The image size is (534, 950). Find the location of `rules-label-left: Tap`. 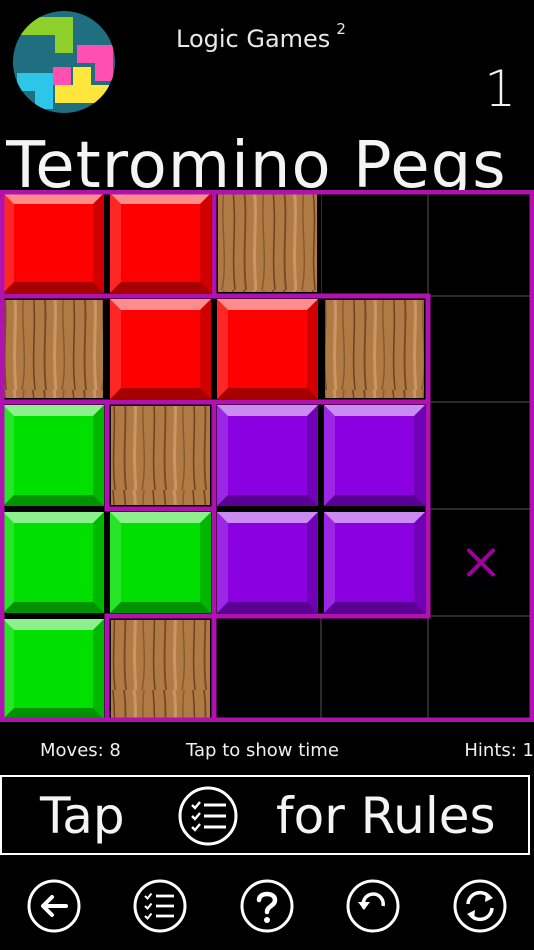

rules-label-left: Tap is located at coordinates (82, 816).